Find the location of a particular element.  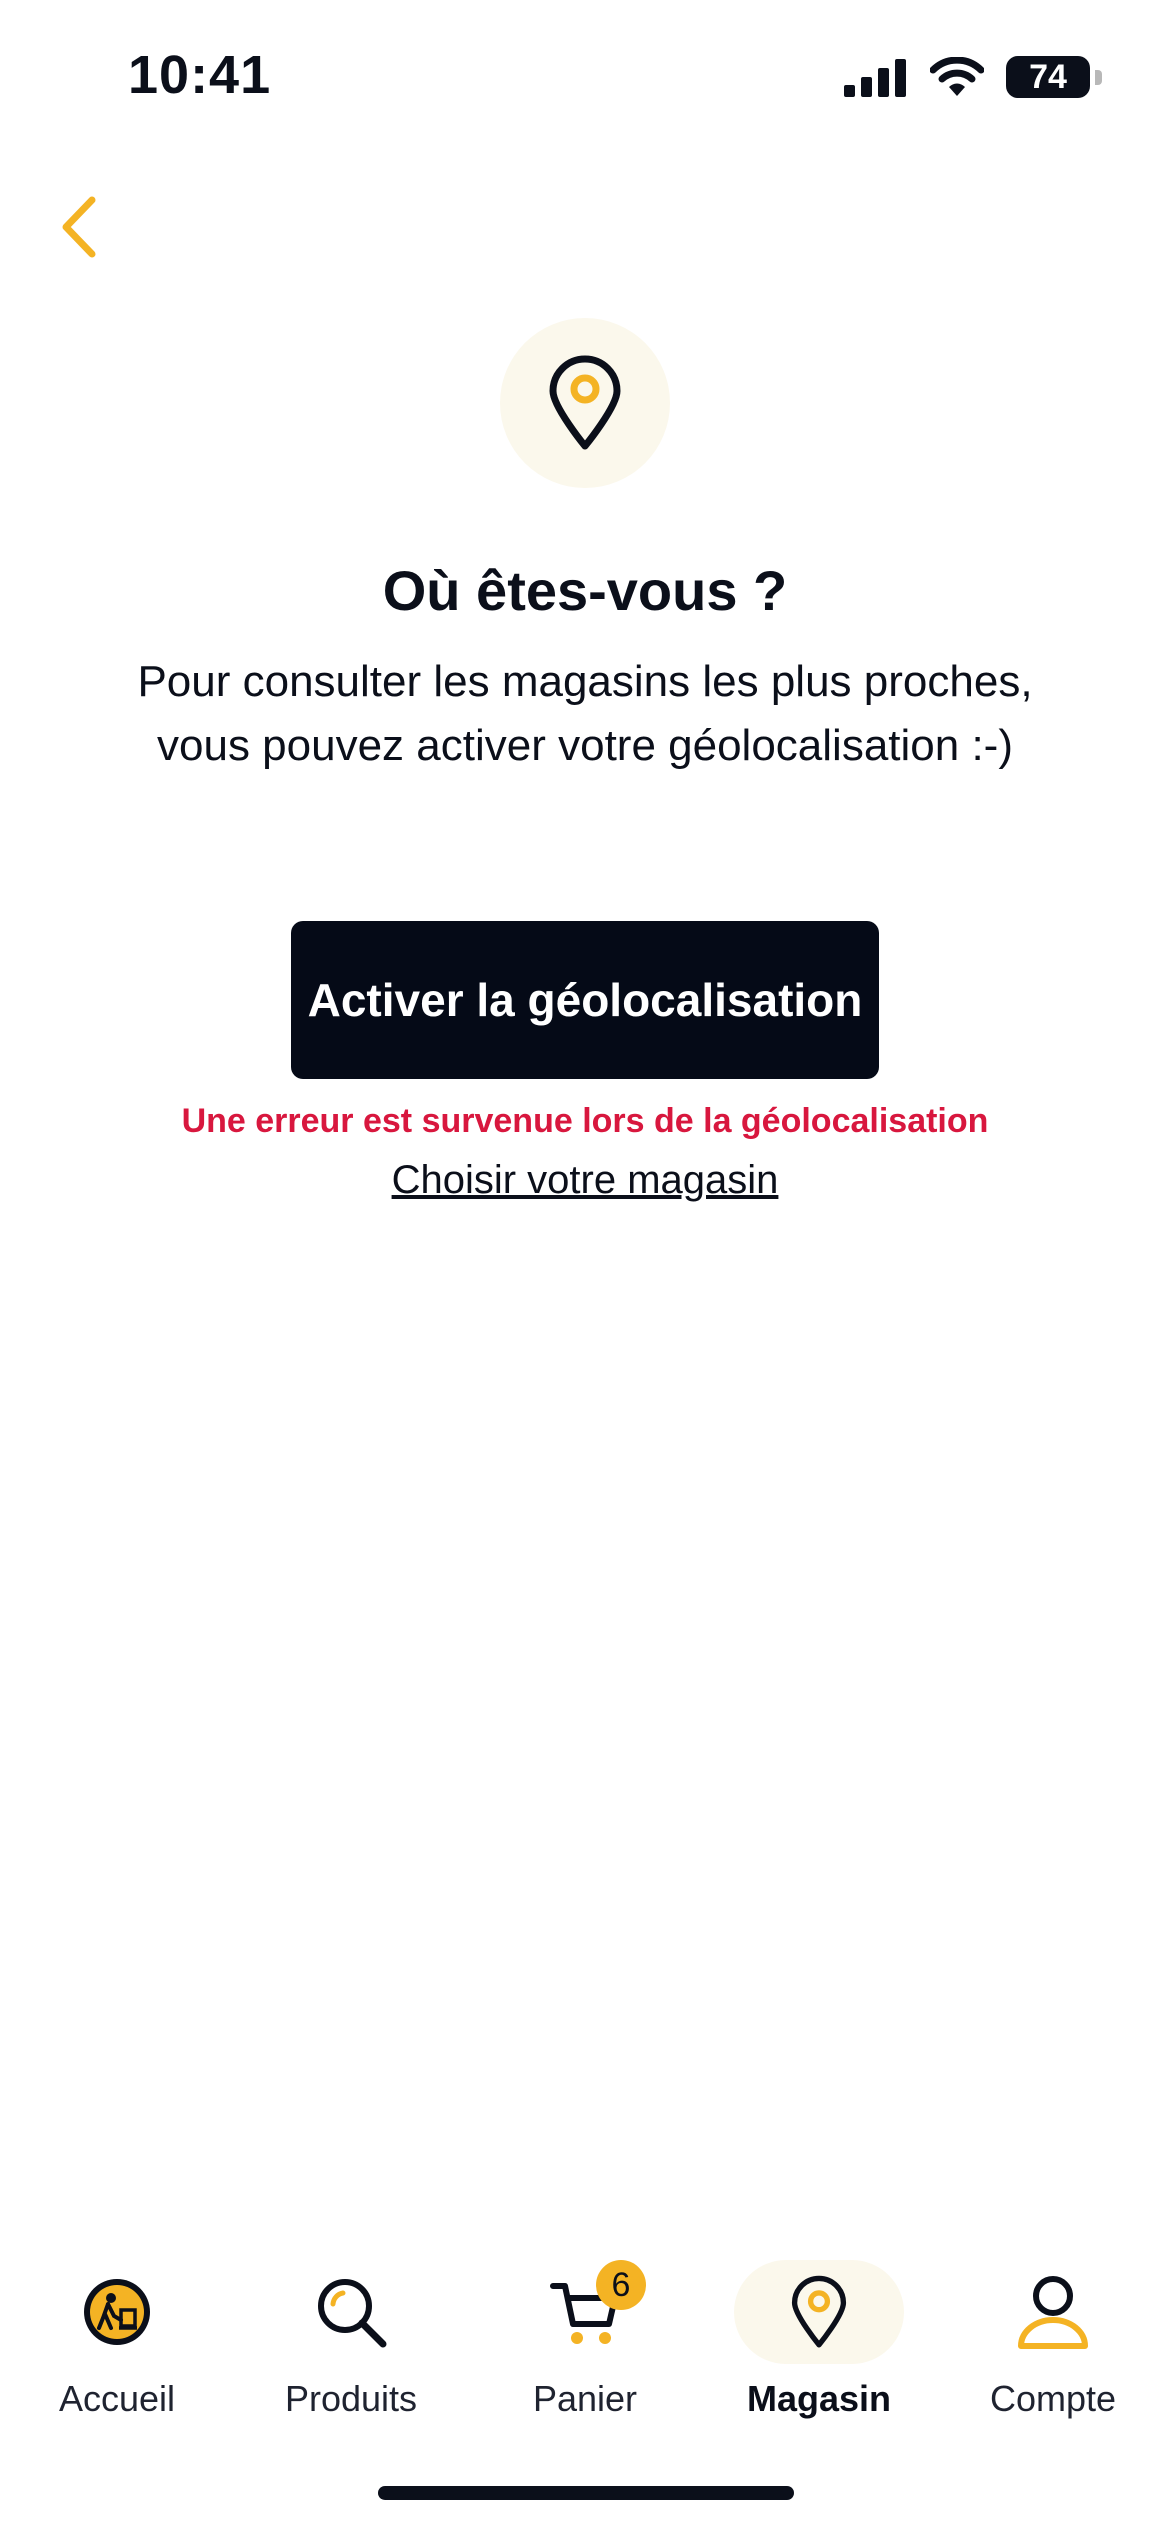

cart-count-badge: 6 is located at coordinates (621, 2285).